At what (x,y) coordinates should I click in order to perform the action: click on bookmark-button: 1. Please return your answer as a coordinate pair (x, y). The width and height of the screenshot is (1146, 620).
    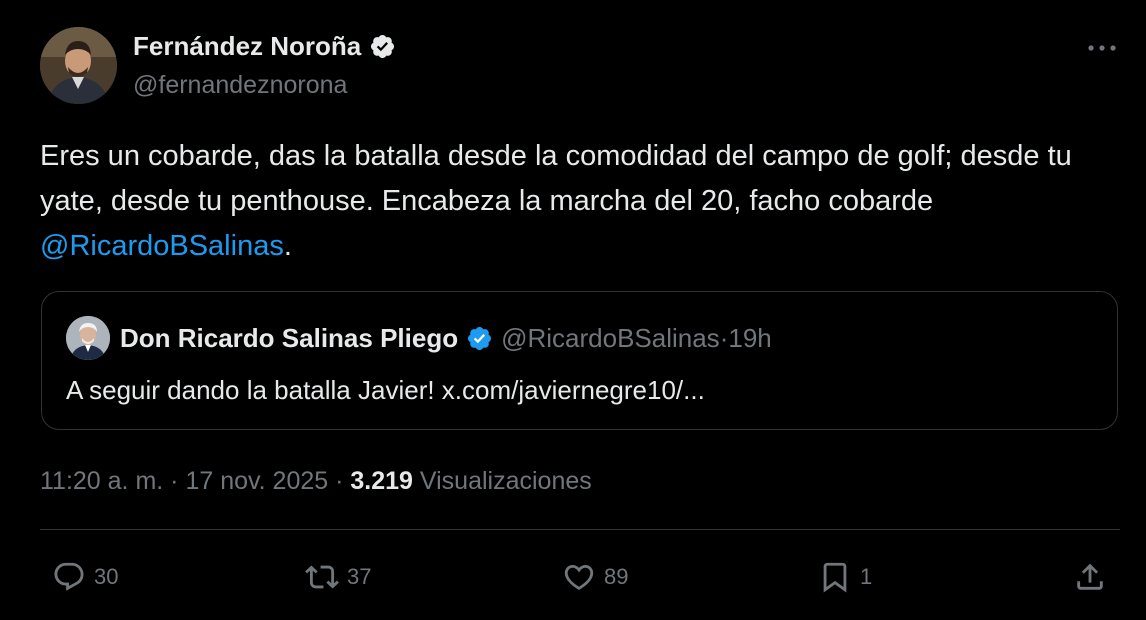
    Looking at the image, I should click on (845, 577).